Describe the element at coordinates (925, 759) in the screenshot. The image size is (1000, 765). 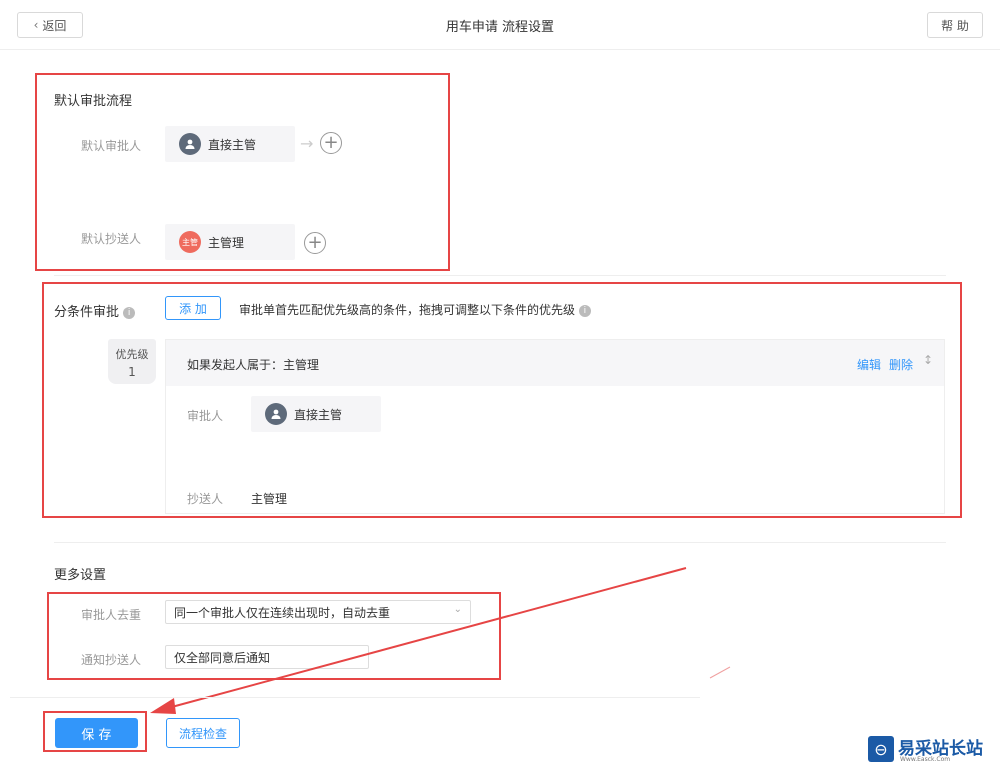
I see `watermark-url: Www.Easck.Com` at that location.